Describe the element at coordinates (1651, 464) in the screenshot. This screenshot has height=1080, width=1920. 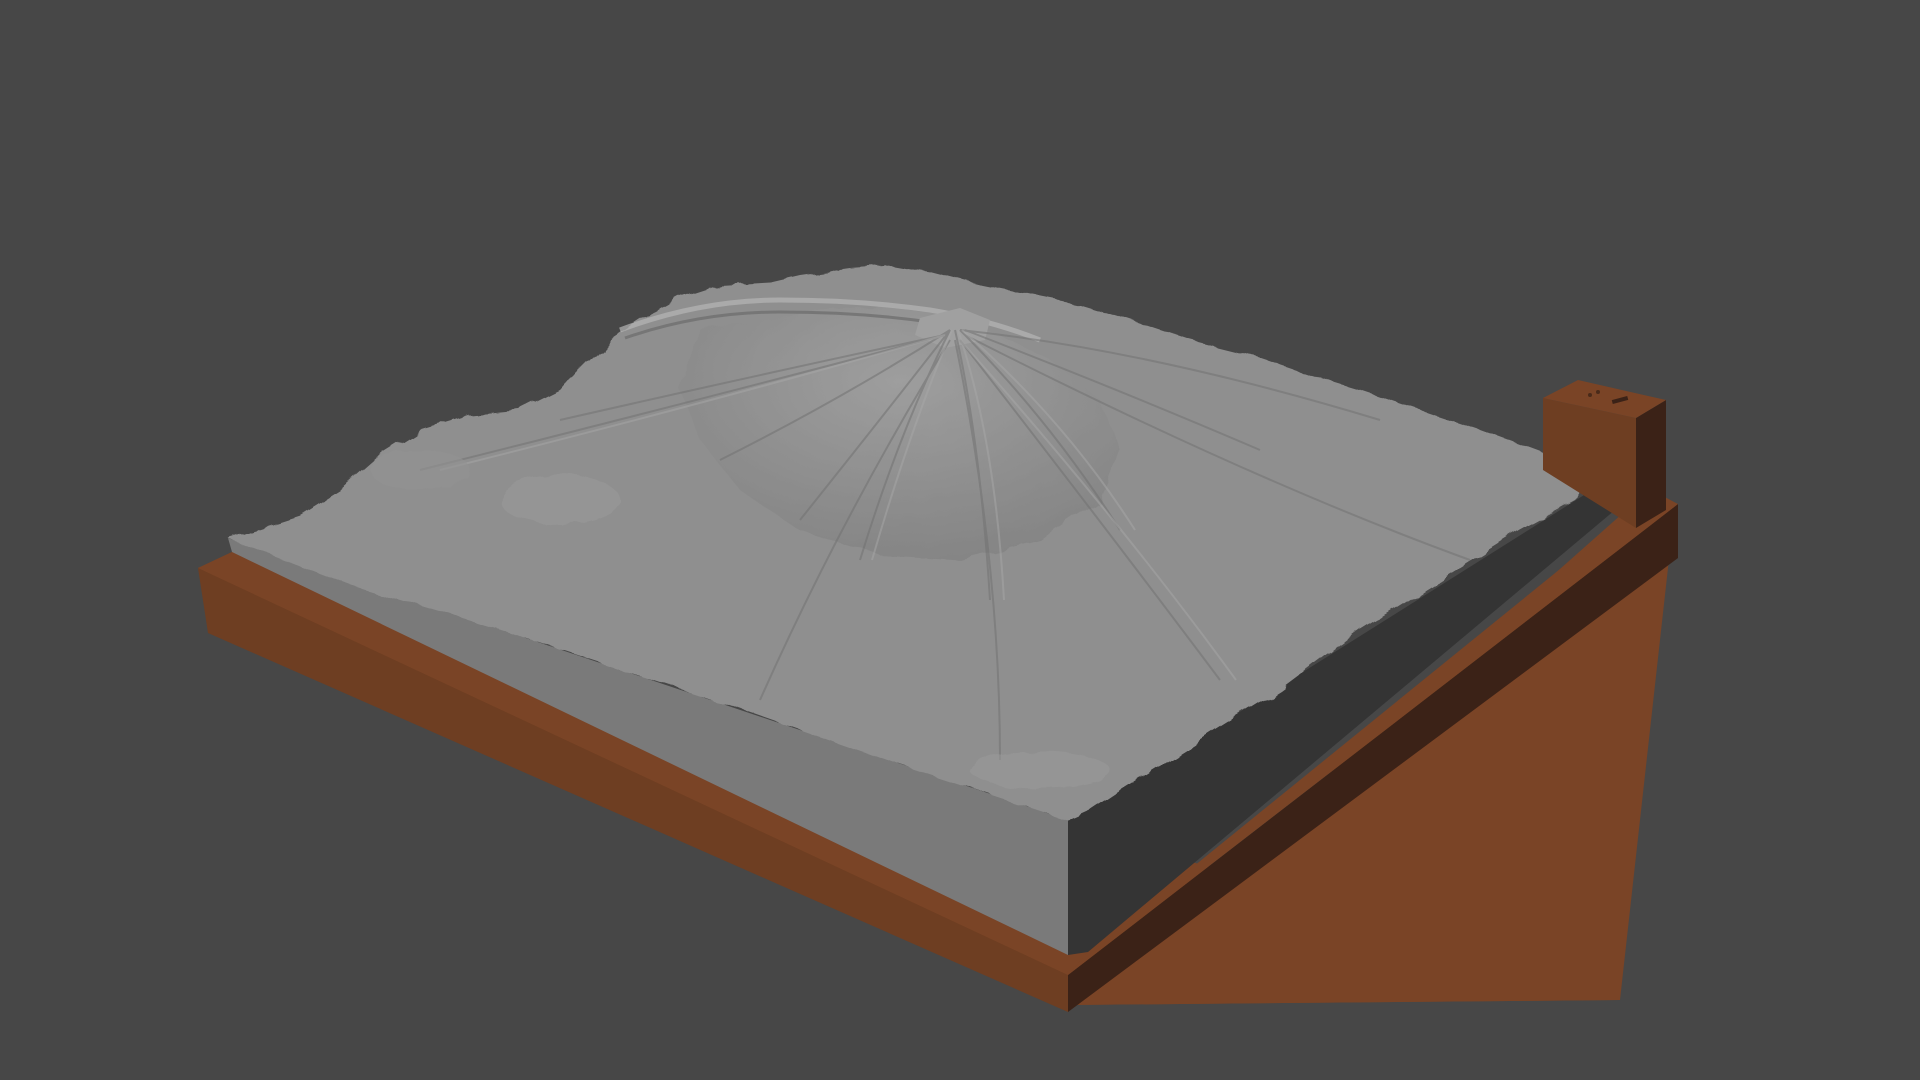
I see `tab-side-face` at that location.